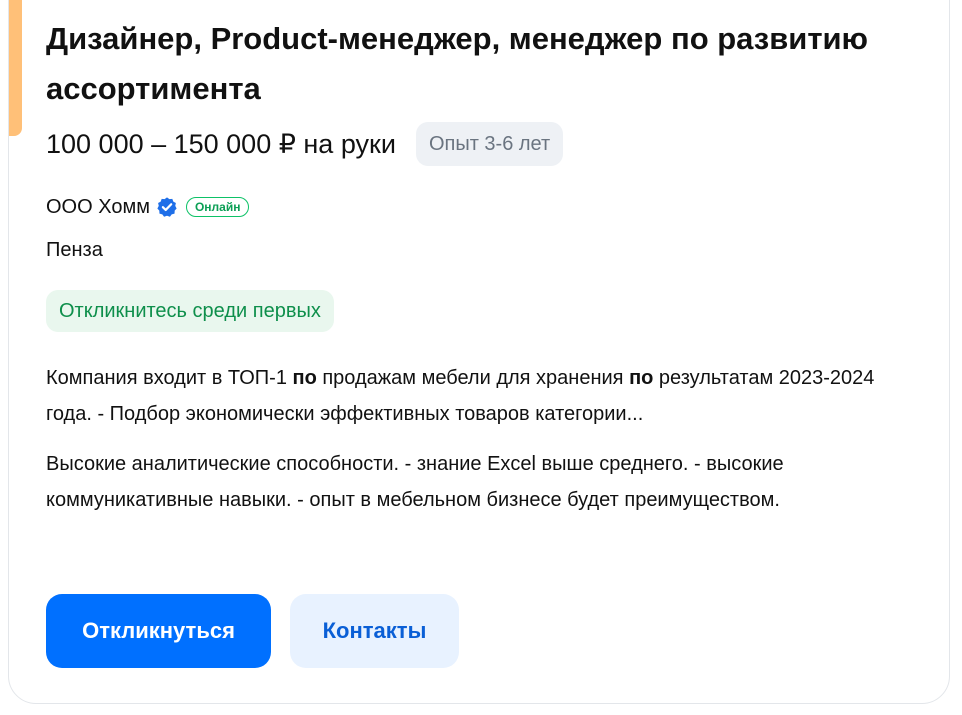 This screenshot has height=715, width=962. I want to click on description-text: продажам мебели для хранения, so click(473, 378).